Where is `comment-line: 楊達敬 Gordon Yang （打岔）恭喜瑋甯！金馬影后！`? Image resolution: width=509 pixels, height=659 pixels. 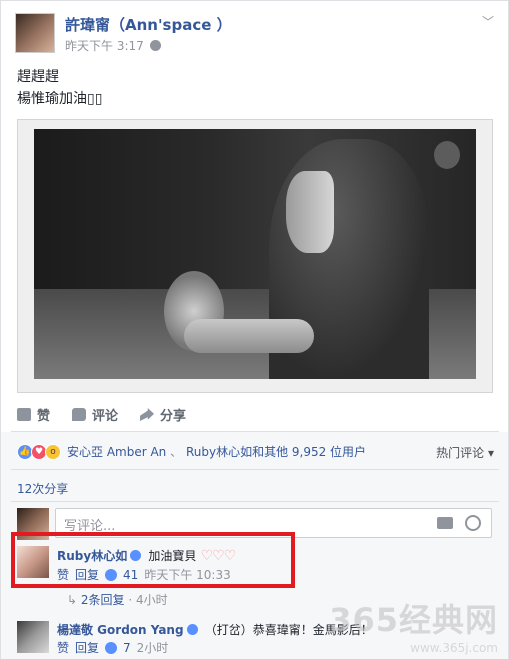 comment-line: 楊達敬 Gordon Yang （打岔）恭喜瑋甯！金馬影后！ is located at coordinates (215, 629).